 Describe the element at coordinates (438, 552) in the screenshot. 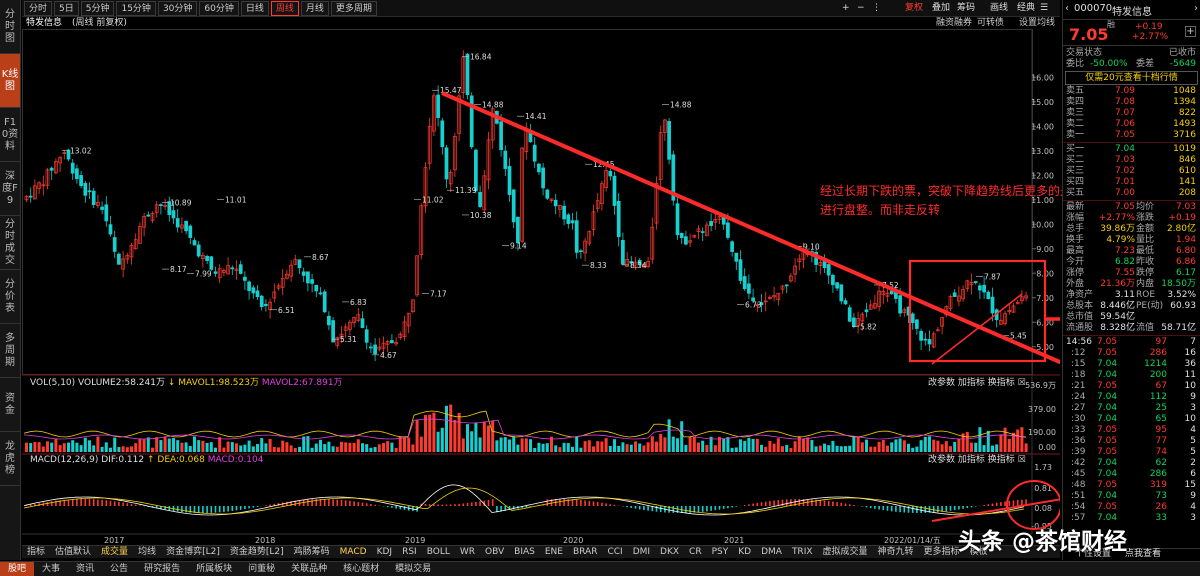

I see `indicator-tab-10: BOLL` at that location.